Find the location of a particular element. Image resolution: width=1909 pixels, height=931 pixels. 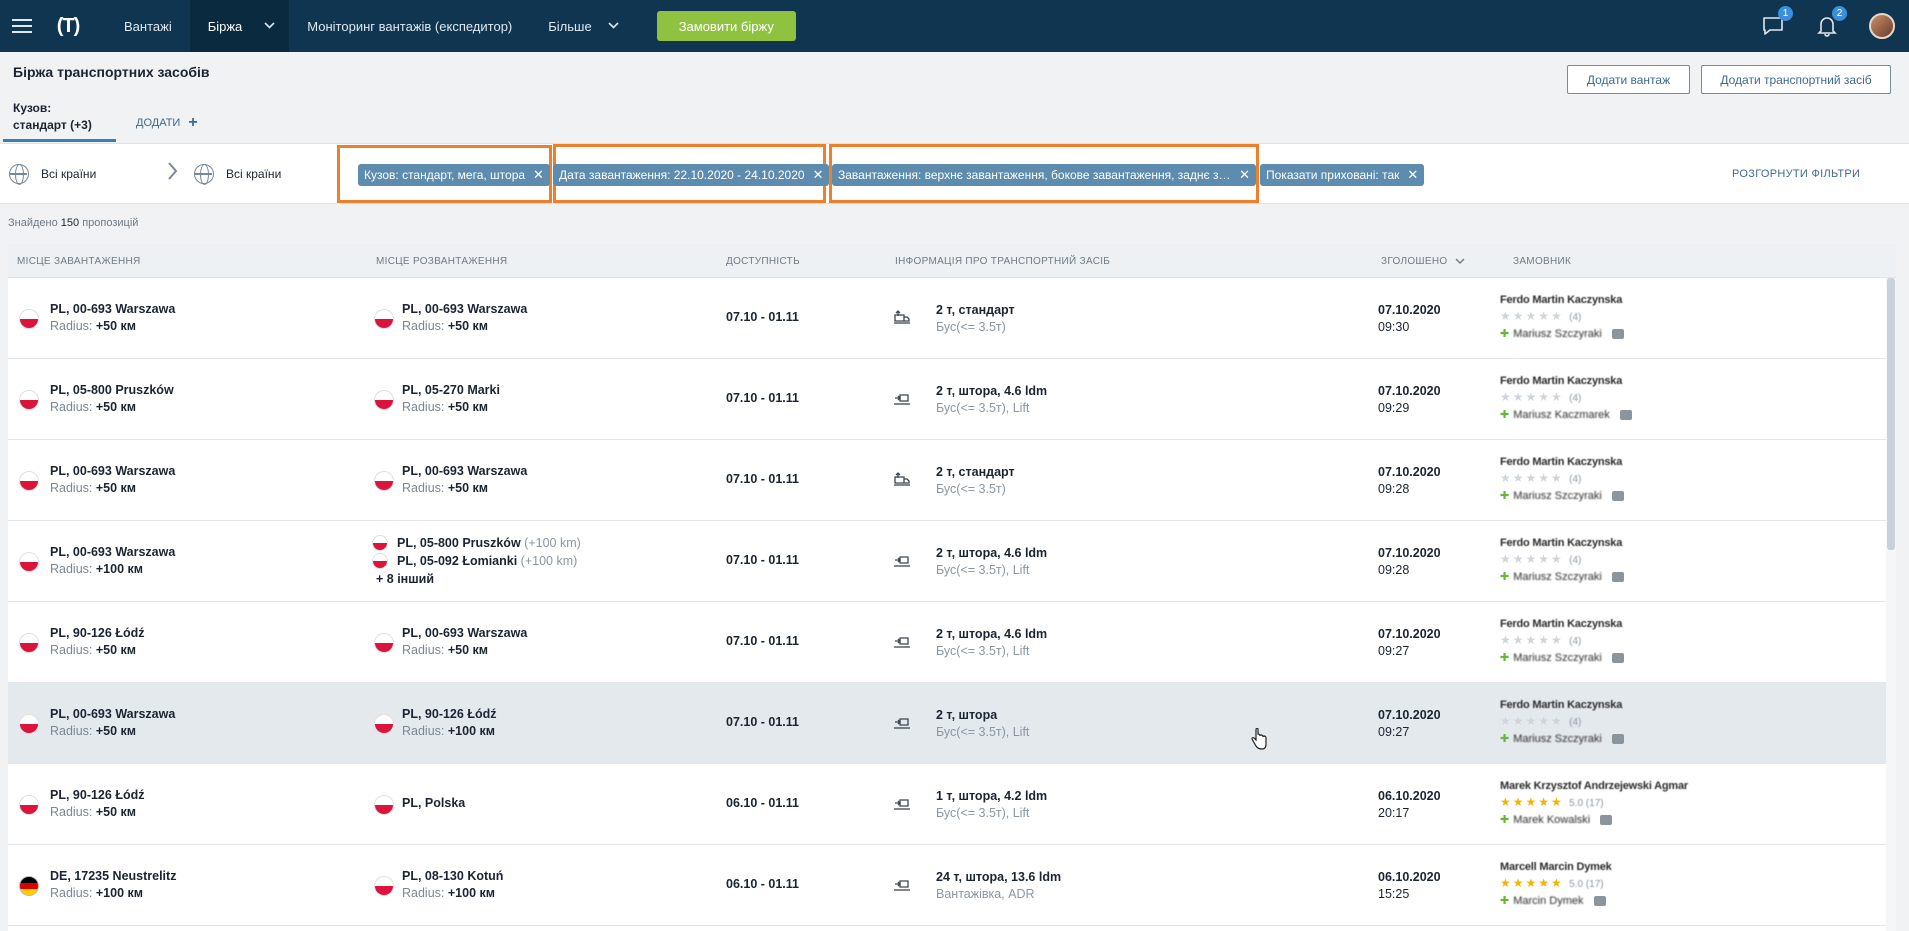

customer-name: Marek Krzysztof Andrzejewski Agmar is located at coordinates (1613, 786).